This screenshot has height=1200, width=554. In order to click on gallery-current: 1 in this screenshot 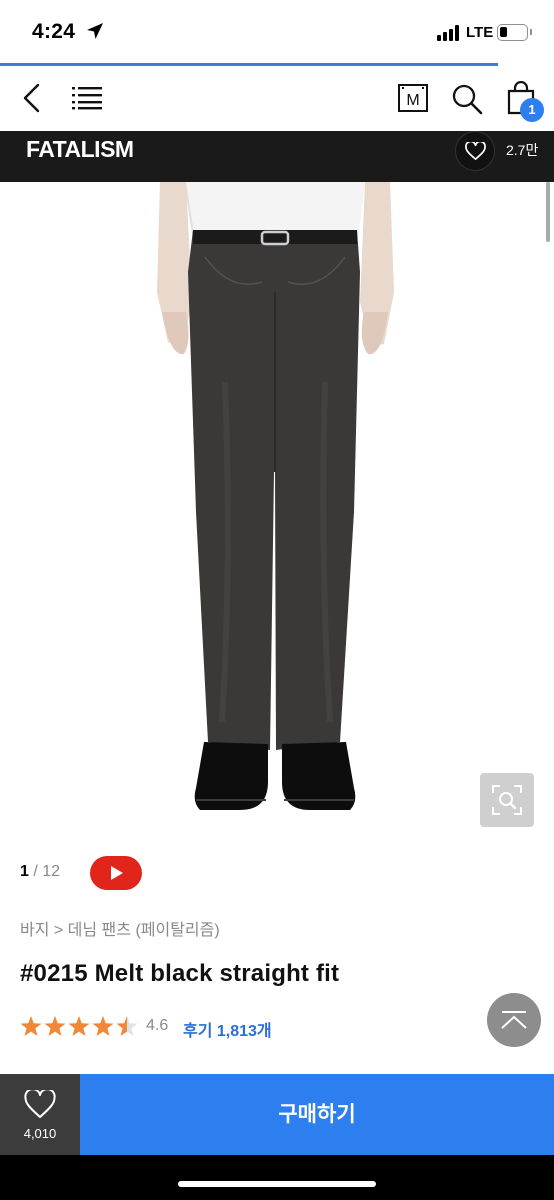, I will do `click(24, 871)`.